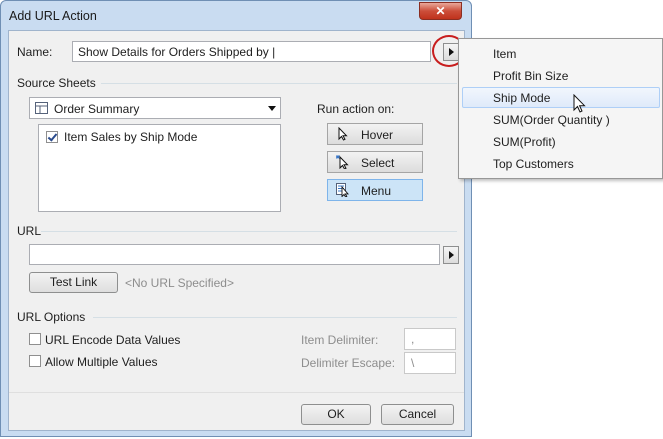 The image size is (663, 439). Describe the element at coordinates (29, 231) in the screenshot. I see `url-label: URL` at that location.